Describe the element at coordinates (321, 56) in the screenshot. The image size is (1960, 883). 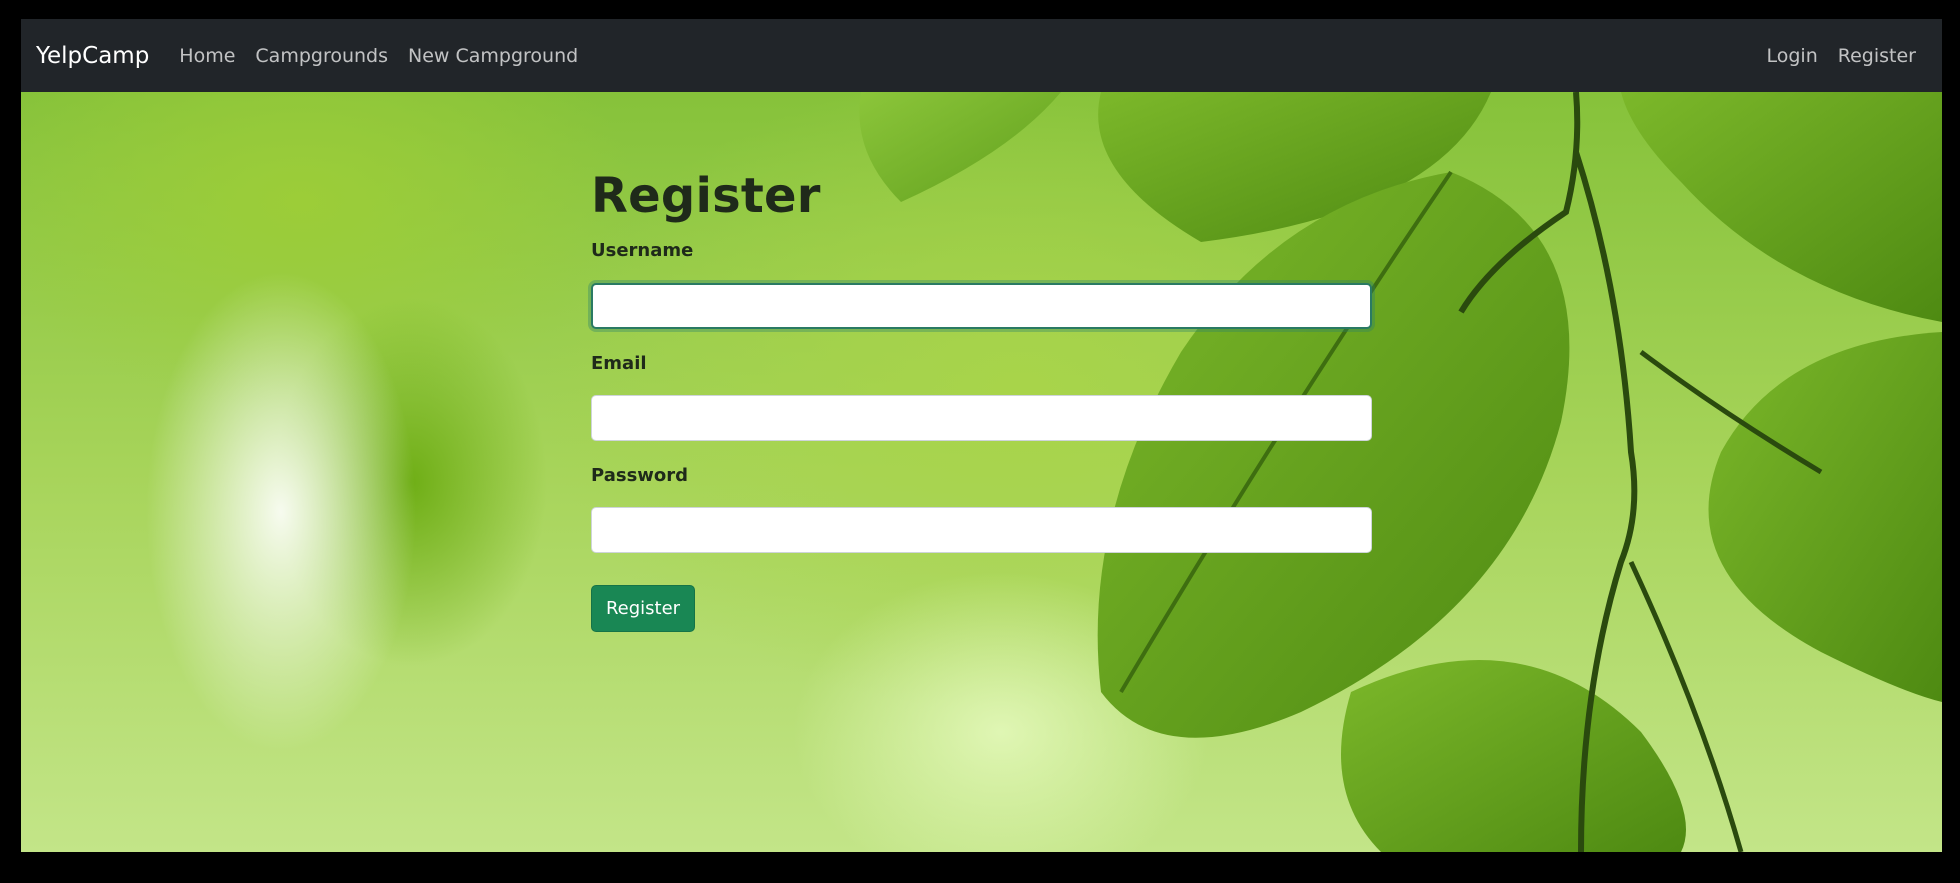
I see `nav-link-campgrounds: Campgrounds` at that location.